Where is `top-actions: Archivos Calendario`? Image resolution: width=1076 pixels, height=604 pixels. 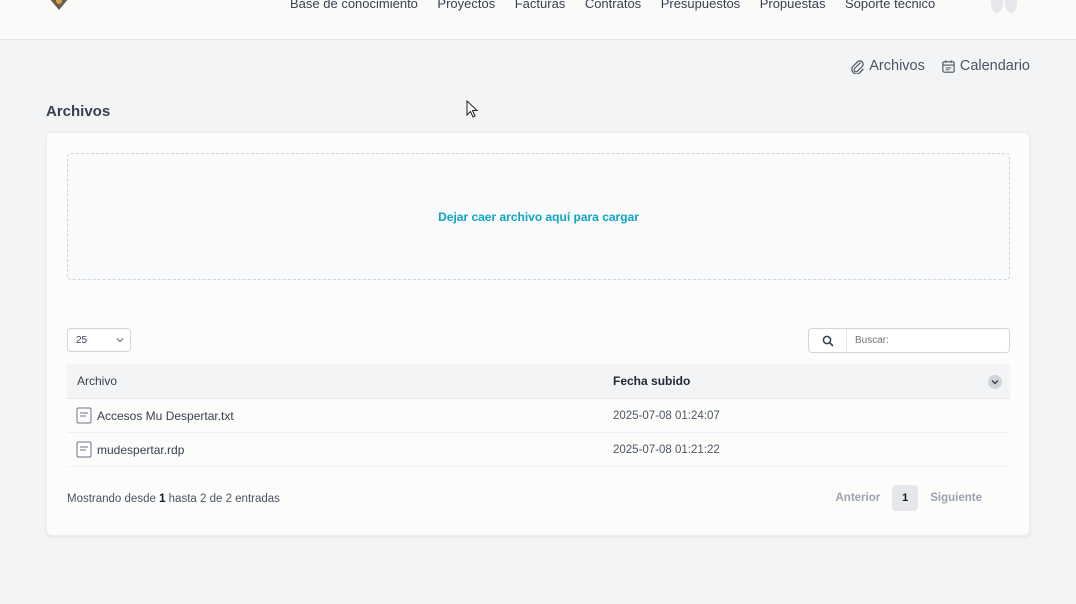
top-actions: Archivos Calendario is located at coordinates (940, 66).